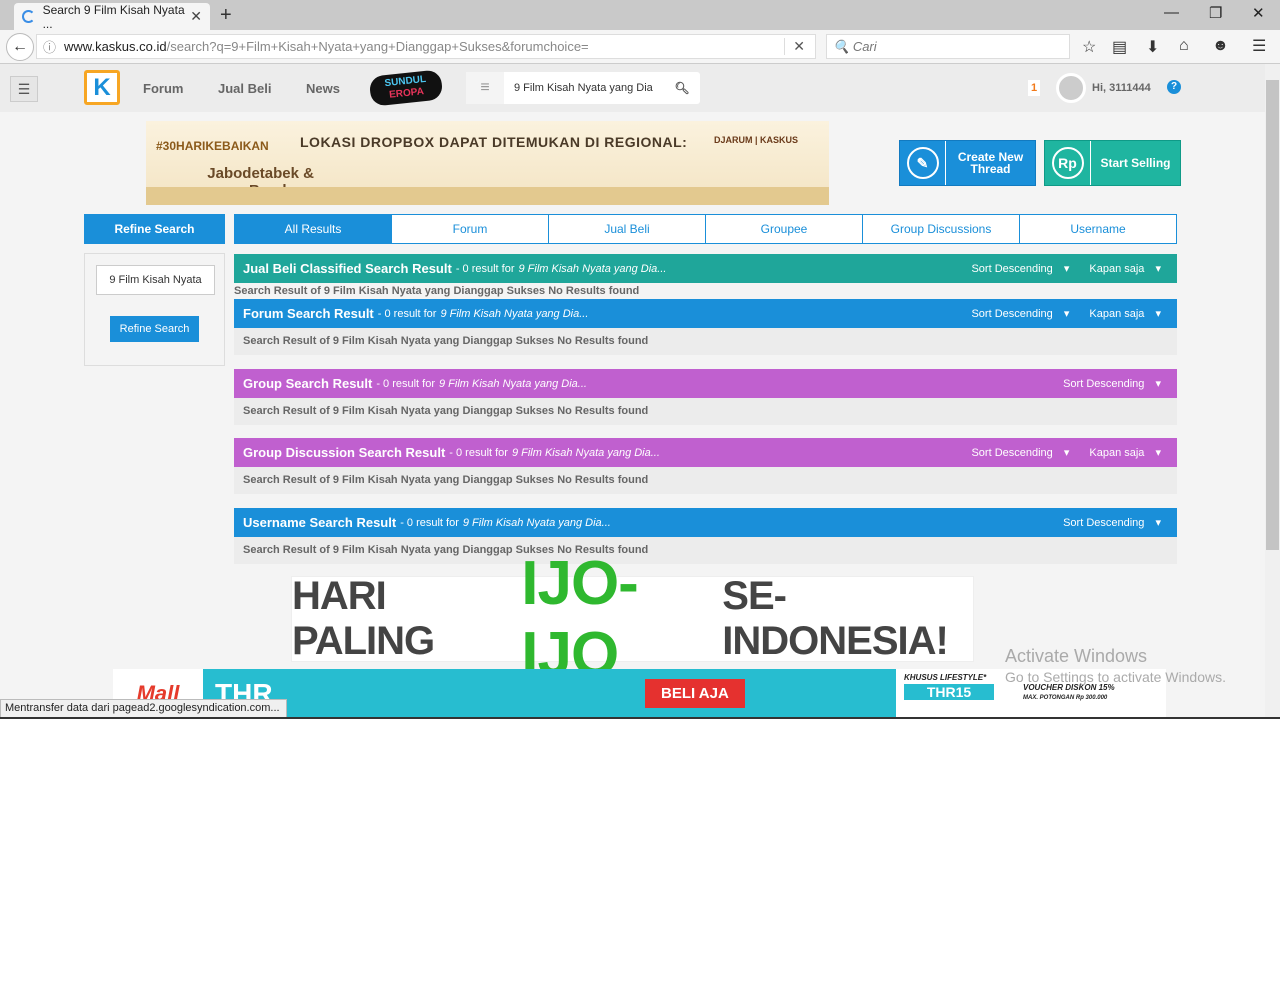  What do you see at coordinates (948, 46) in the screenshot?
I see `browser-search-input: 🔍 Cari` at bounding box center [948, 46].